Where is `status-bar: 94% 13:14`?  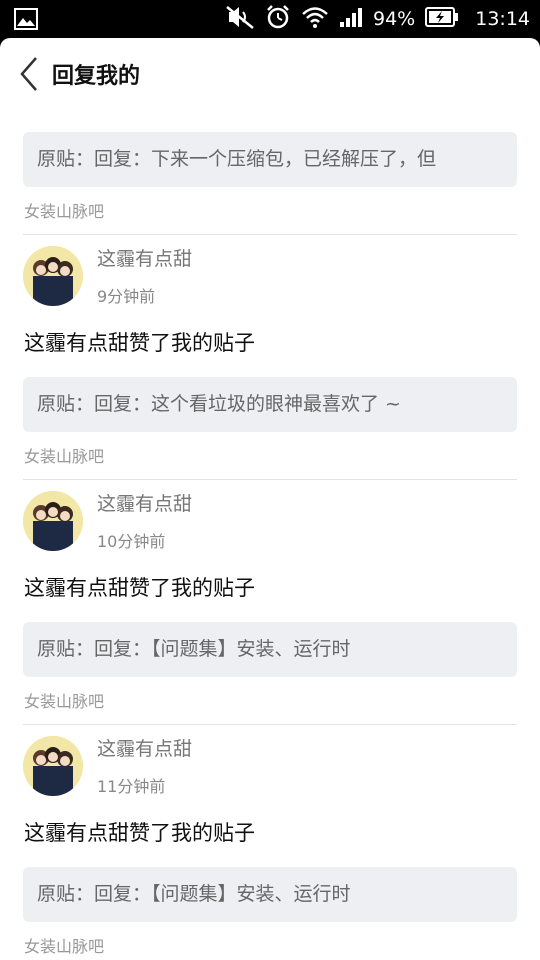 status-bar: 94% 13:14 is located at coordinates (270, 19).